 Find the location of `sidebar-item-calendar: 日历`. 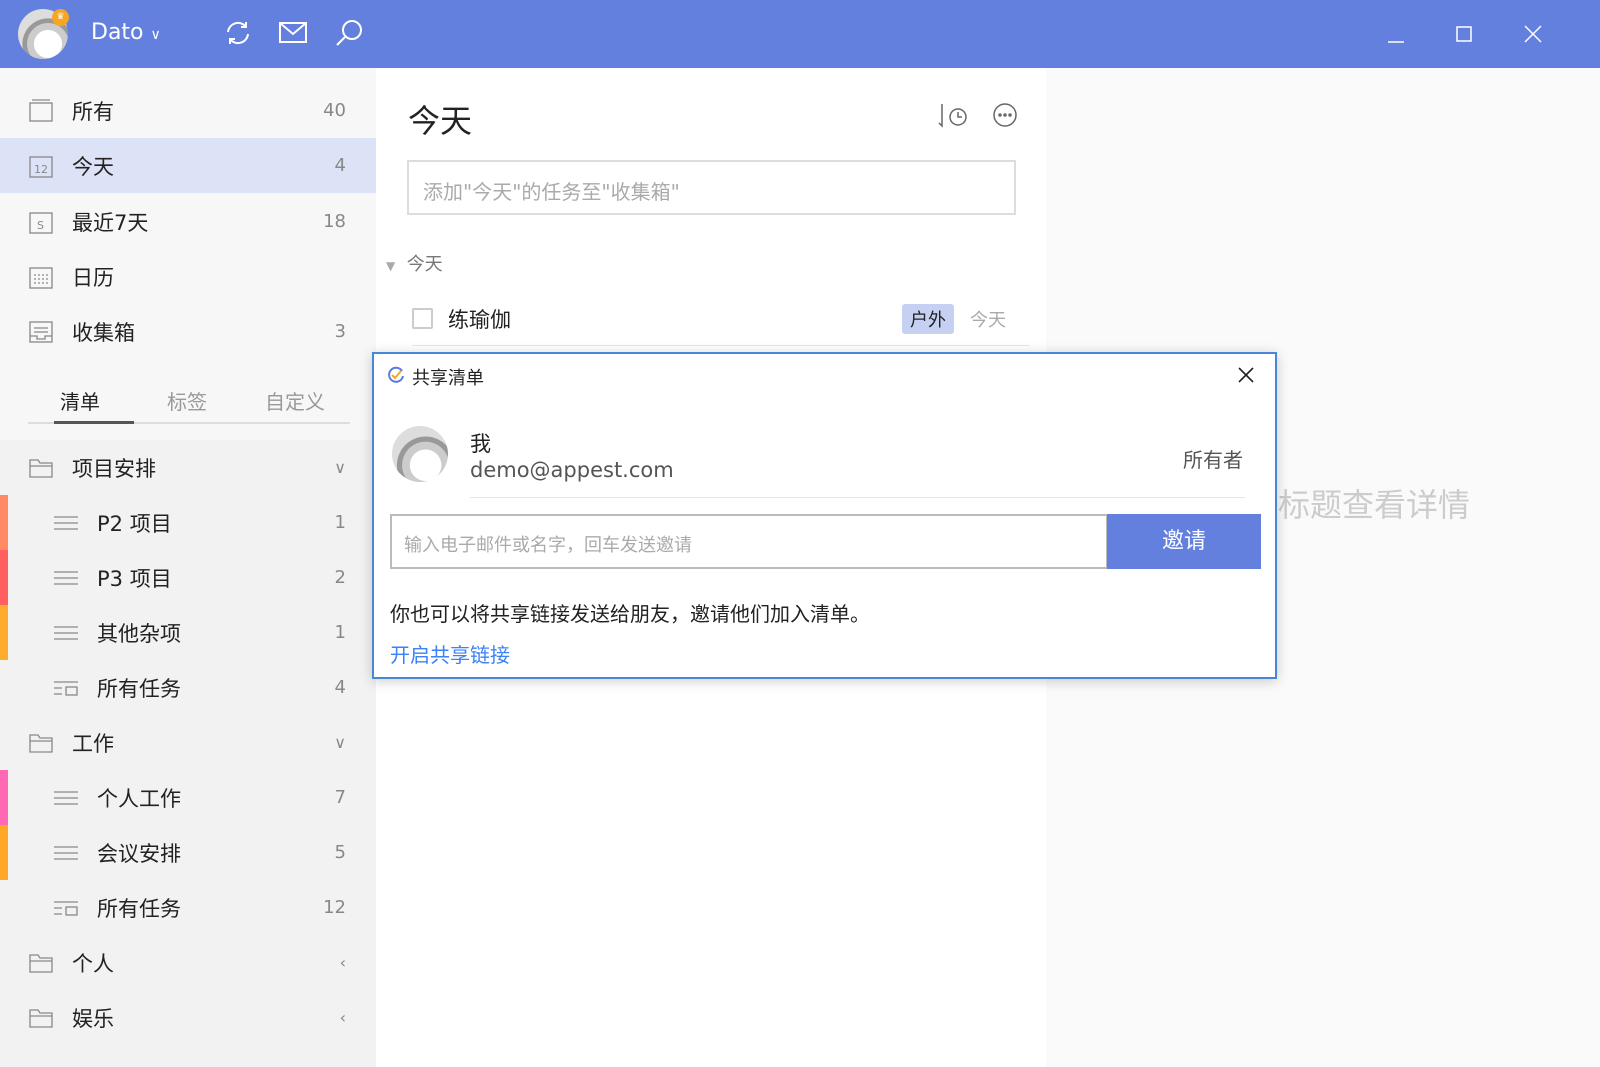

sidebar-item-calendar: 日历 is located at coordinates (188, 276).